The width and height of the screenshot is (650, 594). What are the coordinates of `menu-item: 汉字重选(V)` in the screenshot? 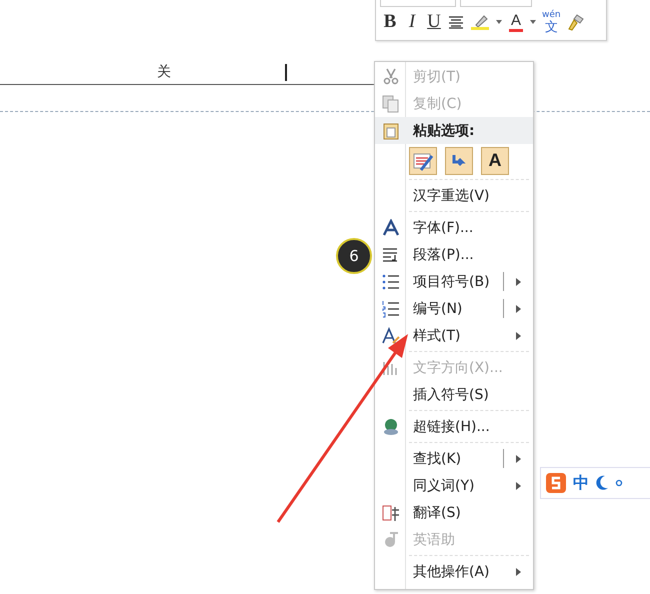 It's located at (451, 195).